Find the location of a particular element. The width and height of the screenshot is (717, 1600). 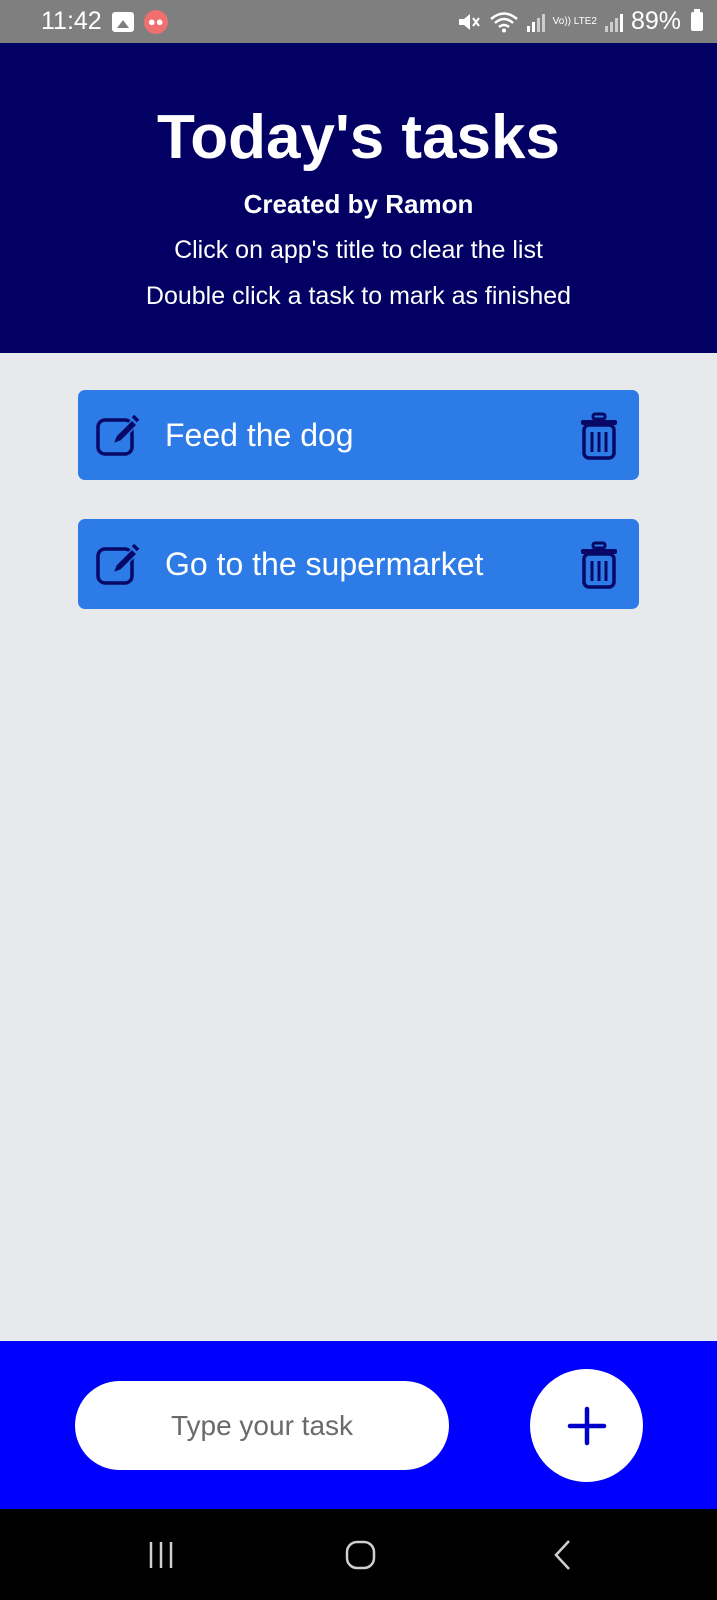

task-item: Go to the supermarket is located at coordinates (358, 564).